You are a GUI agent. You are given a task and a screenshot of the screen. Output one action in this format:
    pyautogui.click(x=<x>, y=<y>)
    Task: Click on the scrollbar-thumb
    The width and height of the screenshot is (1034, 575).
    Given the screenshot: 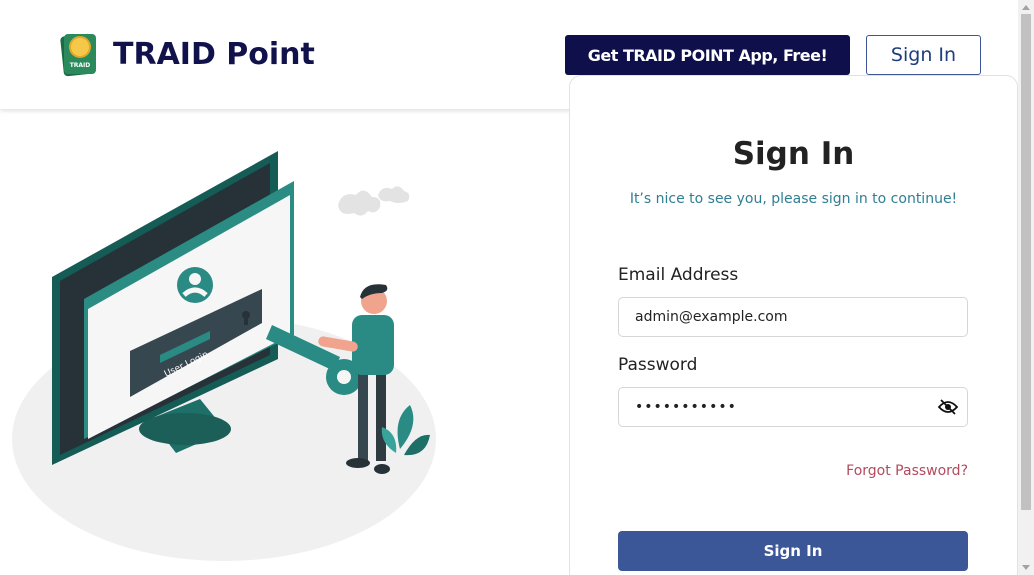 What is the action you would take?
    pyautogui.click(x=1026, y=262)
    